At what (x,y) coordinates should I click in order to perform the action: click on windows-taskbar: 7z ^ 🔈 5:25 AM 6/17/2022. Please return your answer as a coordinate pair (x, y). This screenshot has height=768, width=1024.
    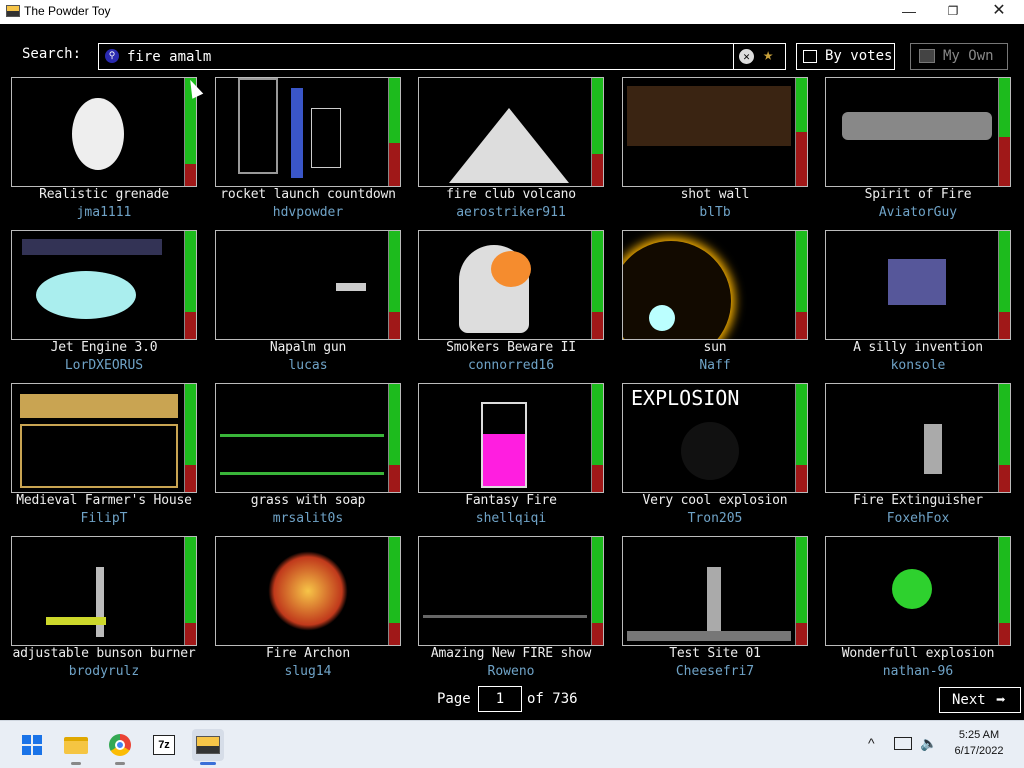
    Looking at the image, I should click on (512, 744).